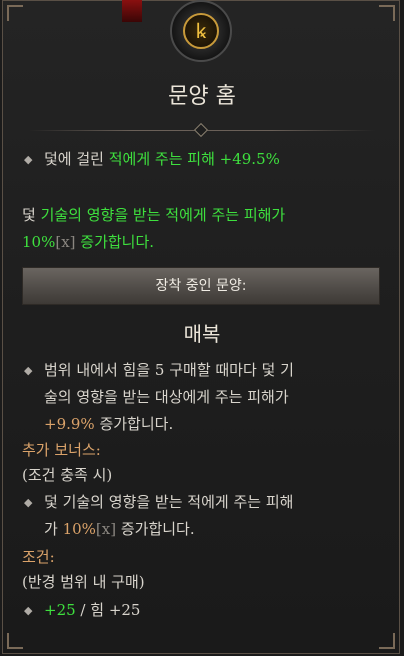  I want to click on requirement-label: 힘 +25, so click(115, 610).